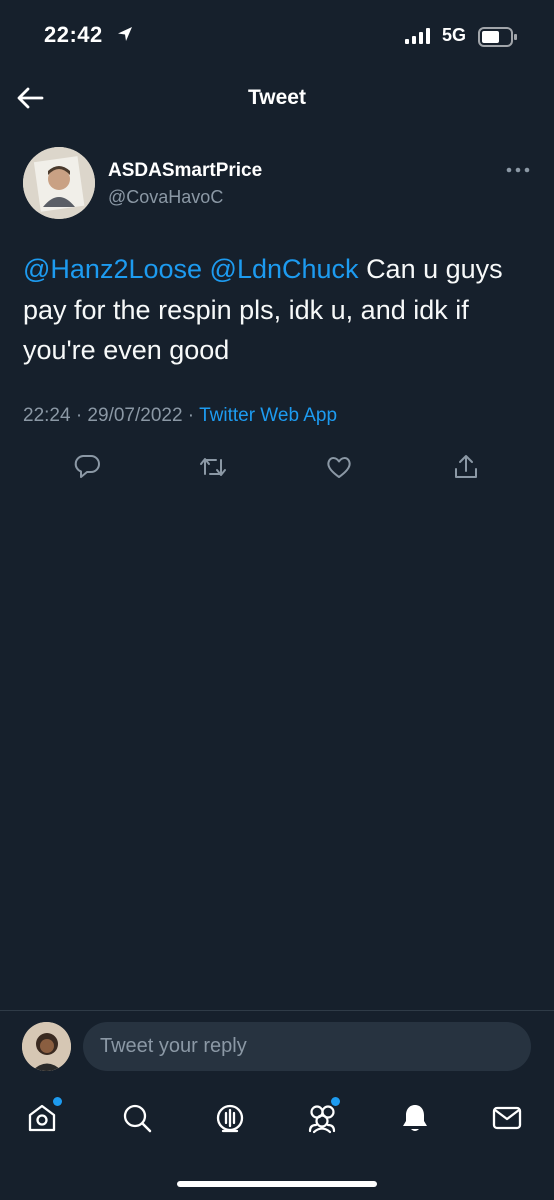  I want to click on share-button, so click(466, 467).